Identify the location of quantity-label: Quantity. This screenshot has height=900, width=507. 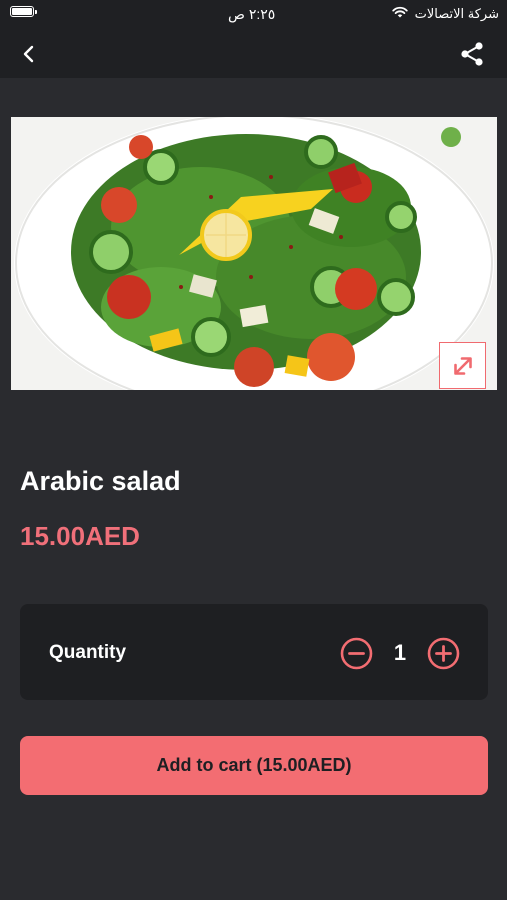
(88, 652).